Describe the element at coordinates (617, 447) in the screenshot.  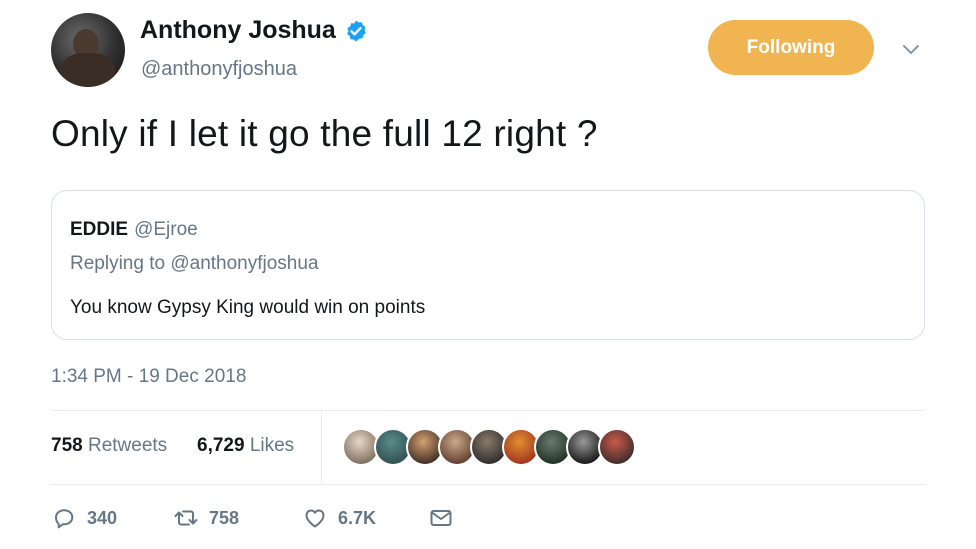
I see `liker-avatar` at that location.